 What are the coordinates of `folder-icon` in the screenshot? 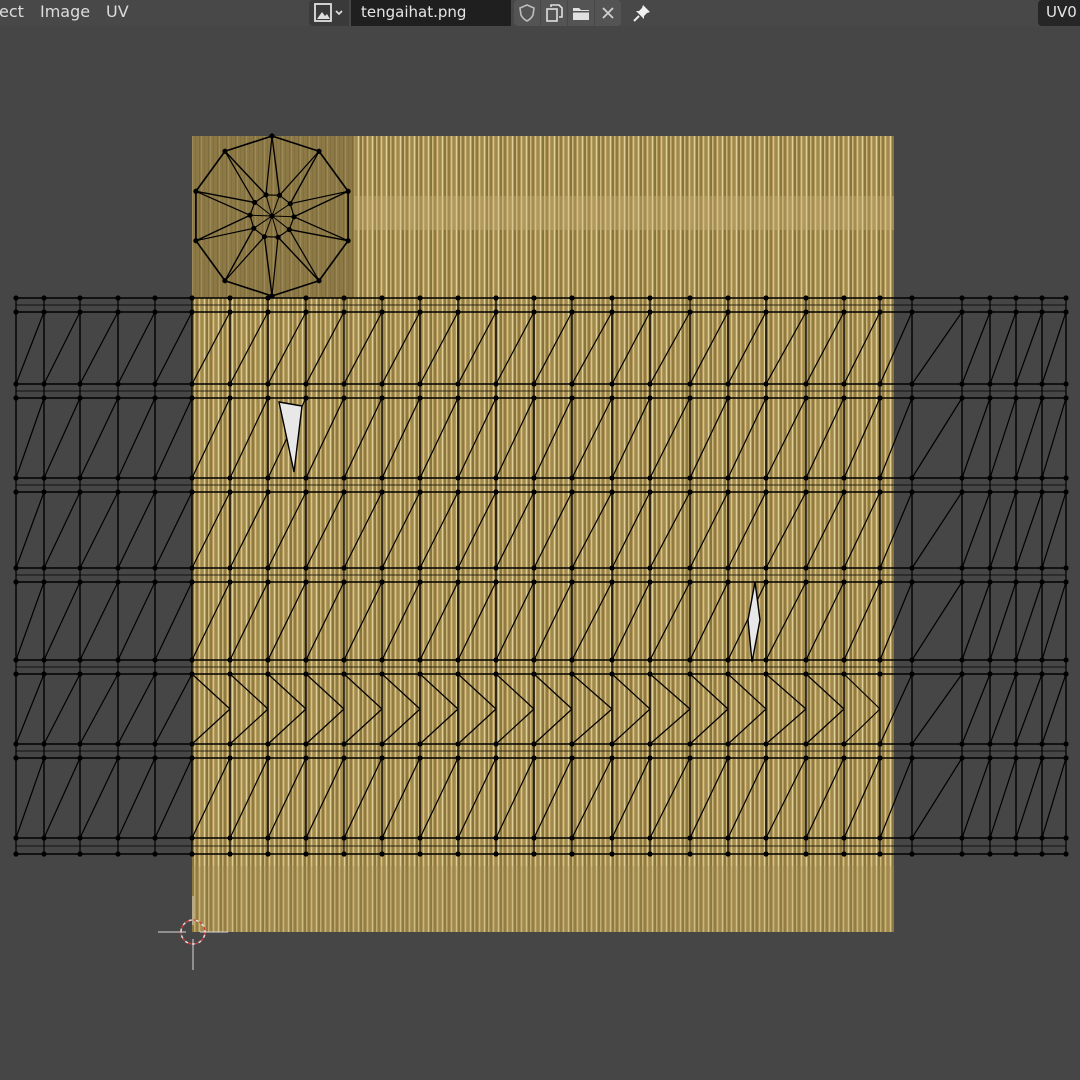 It's located at (581, 14).